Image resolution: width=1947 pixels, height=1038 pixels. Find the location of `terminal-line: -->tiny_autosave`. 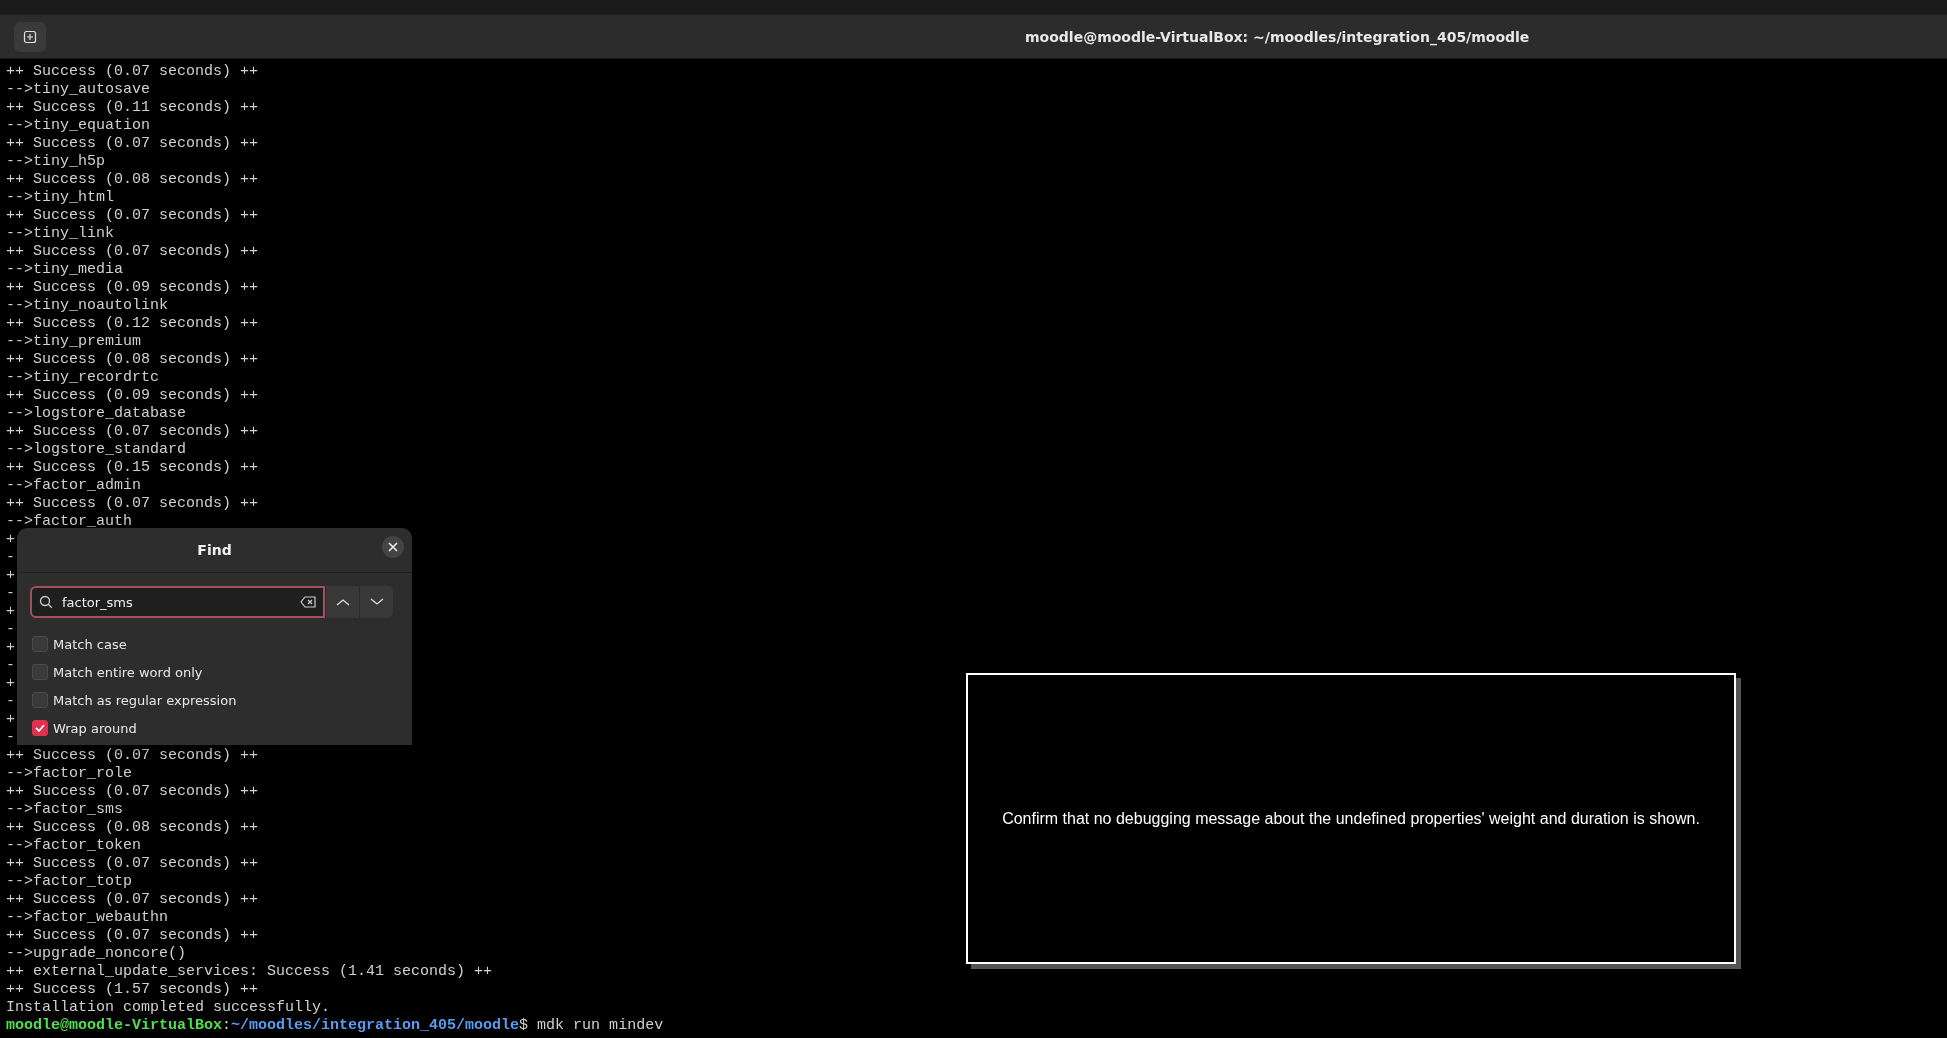

terminal-line: -->tiny_autosave is located at coordinates (78, 90).